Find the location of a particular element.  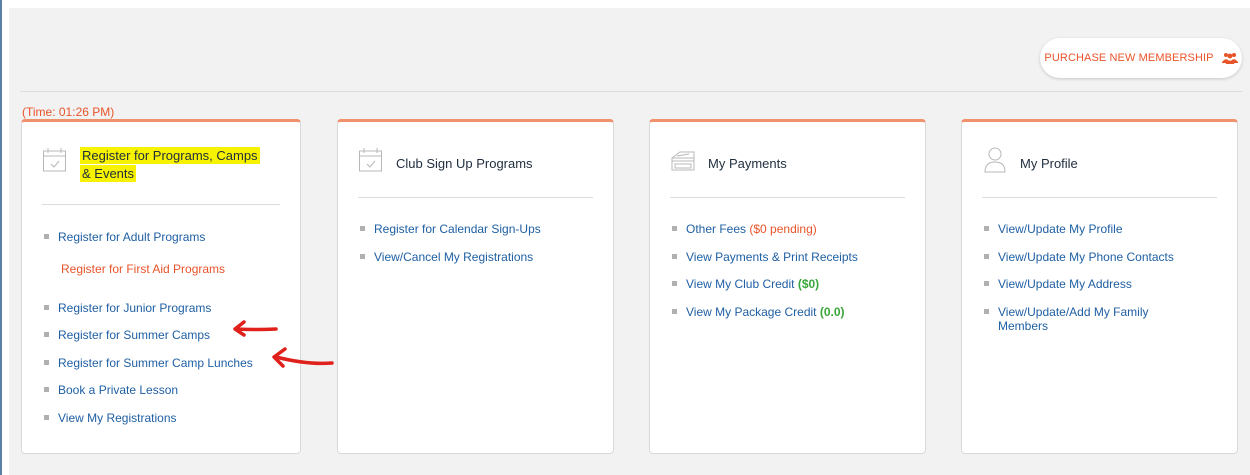

window-left-border is located at coordinates (1, 237).